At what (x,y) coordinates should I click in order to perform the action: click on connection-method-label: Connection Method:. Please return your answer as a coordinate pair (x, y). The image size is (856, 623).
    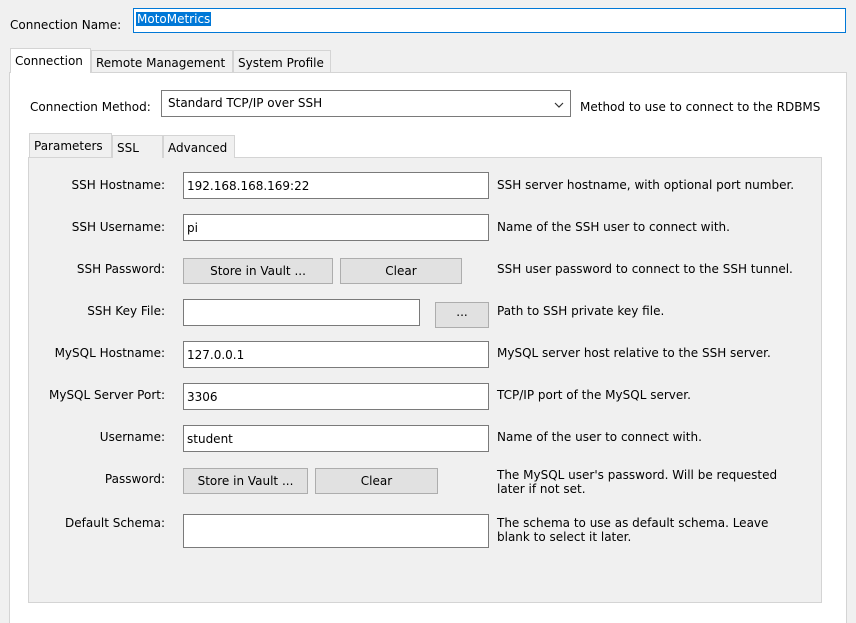
    Looking at the image, I should click on (90, 107).